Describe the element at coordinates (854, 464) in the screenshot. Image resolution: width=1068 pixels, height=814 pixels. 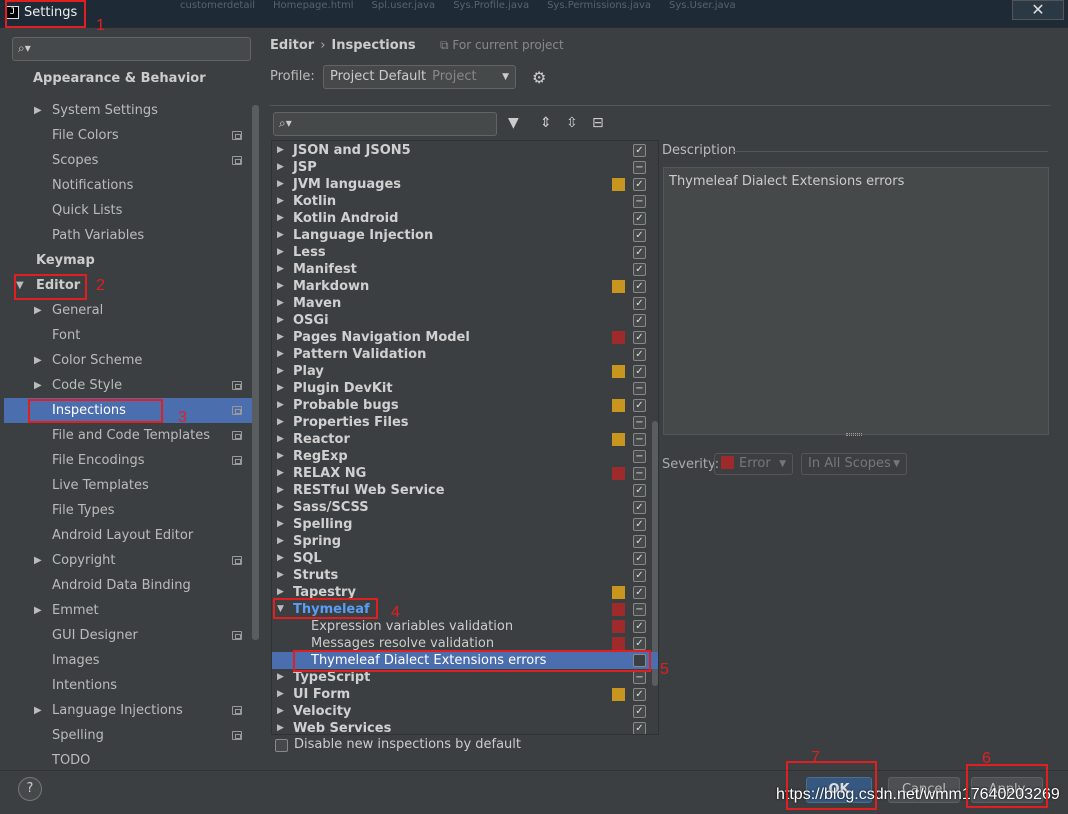
I see `scope-select: In All Scopes ▼` at that location.